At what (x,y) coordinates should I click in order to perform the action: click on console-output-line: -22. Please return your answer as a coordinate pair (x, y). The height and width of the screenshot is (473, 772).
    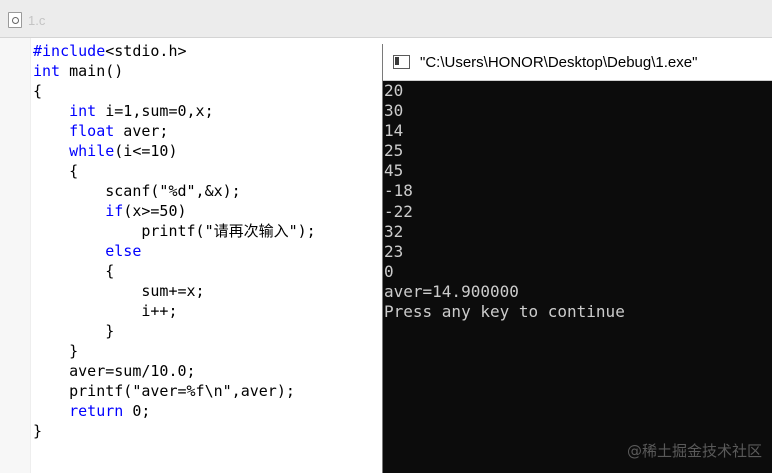
    Looking at the image, I should click on (398, 211).